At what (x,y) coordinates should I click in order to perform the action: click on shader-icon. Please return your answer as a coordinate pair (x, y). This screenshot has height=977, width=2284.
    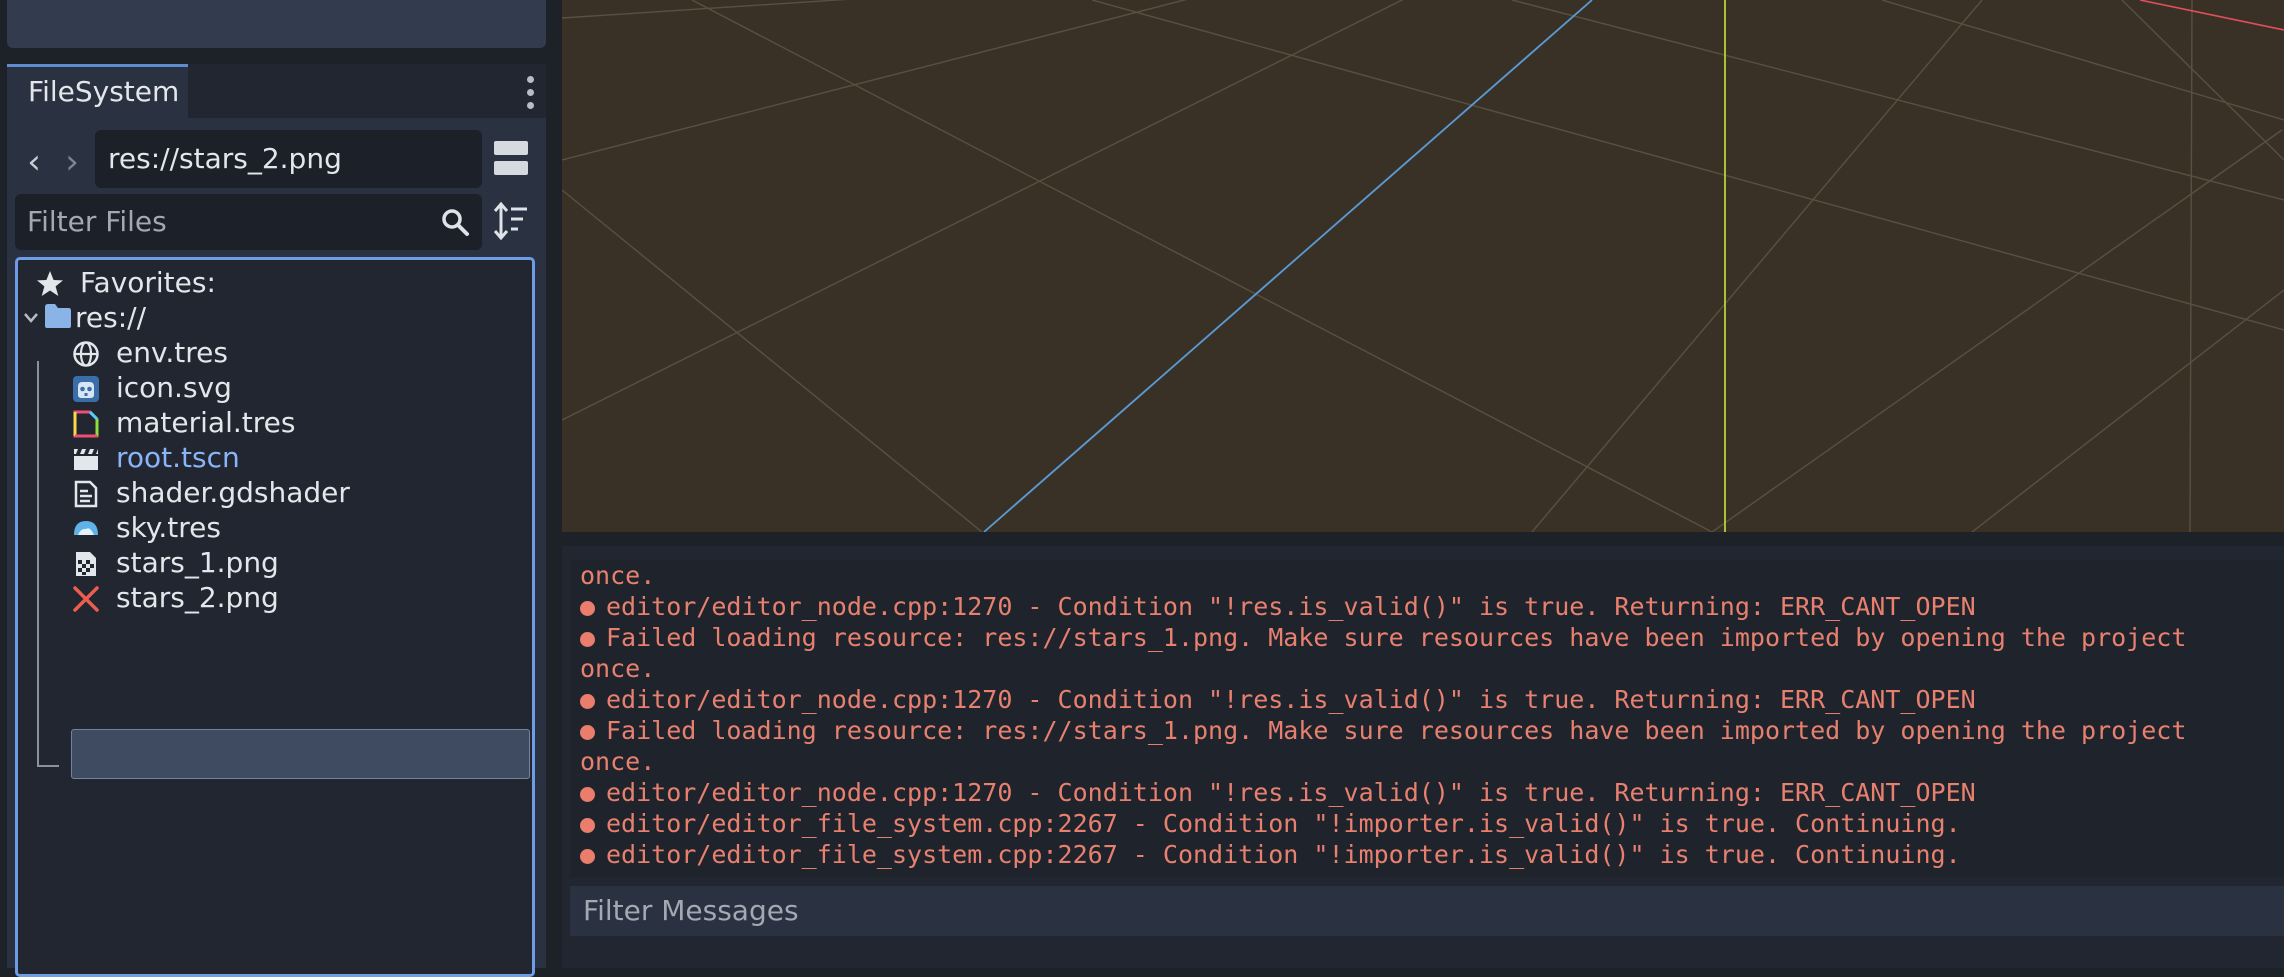
    Looking at the image, I should click on (86, 494).